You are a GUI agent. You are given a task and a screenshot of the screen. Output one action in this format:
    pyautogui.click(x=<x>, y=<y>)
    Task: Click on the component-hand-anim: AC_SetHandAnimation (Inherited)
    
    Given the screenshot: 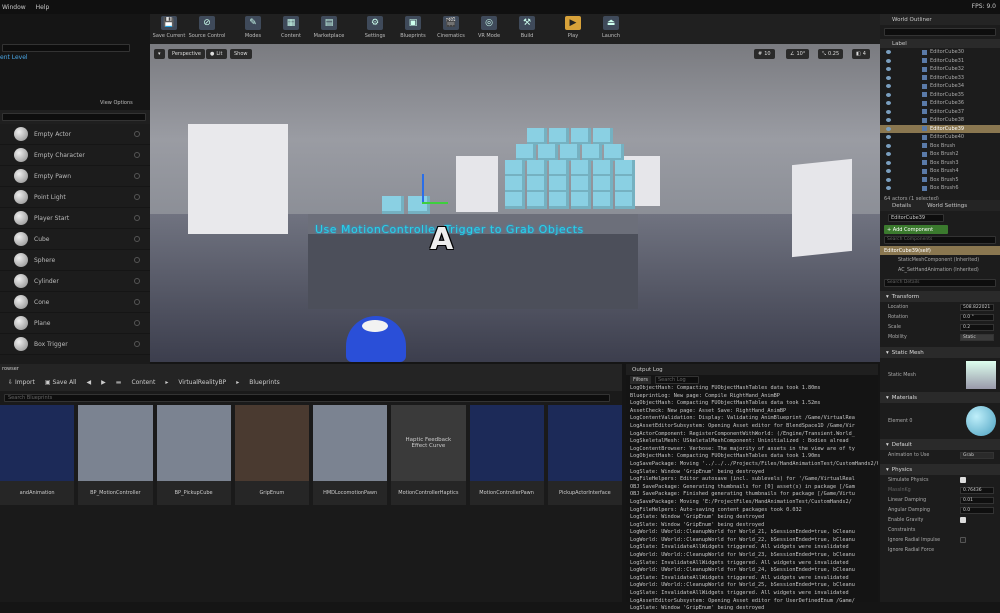 What is the action you would take?
    pyautogui.click(x=940, y=270)
    